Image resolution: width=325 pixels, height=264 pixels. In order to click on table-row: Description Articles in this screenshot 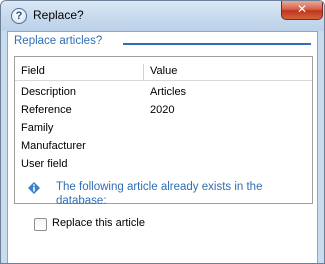, I will do `click(163, 93)`.